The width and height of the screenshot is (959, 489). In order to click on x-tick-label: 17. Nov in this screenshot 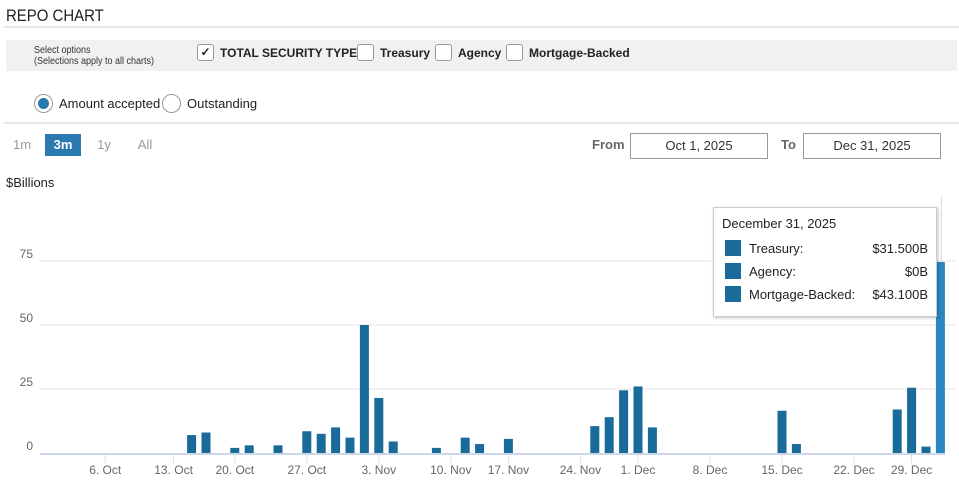, I will do `click(508, 470)`.